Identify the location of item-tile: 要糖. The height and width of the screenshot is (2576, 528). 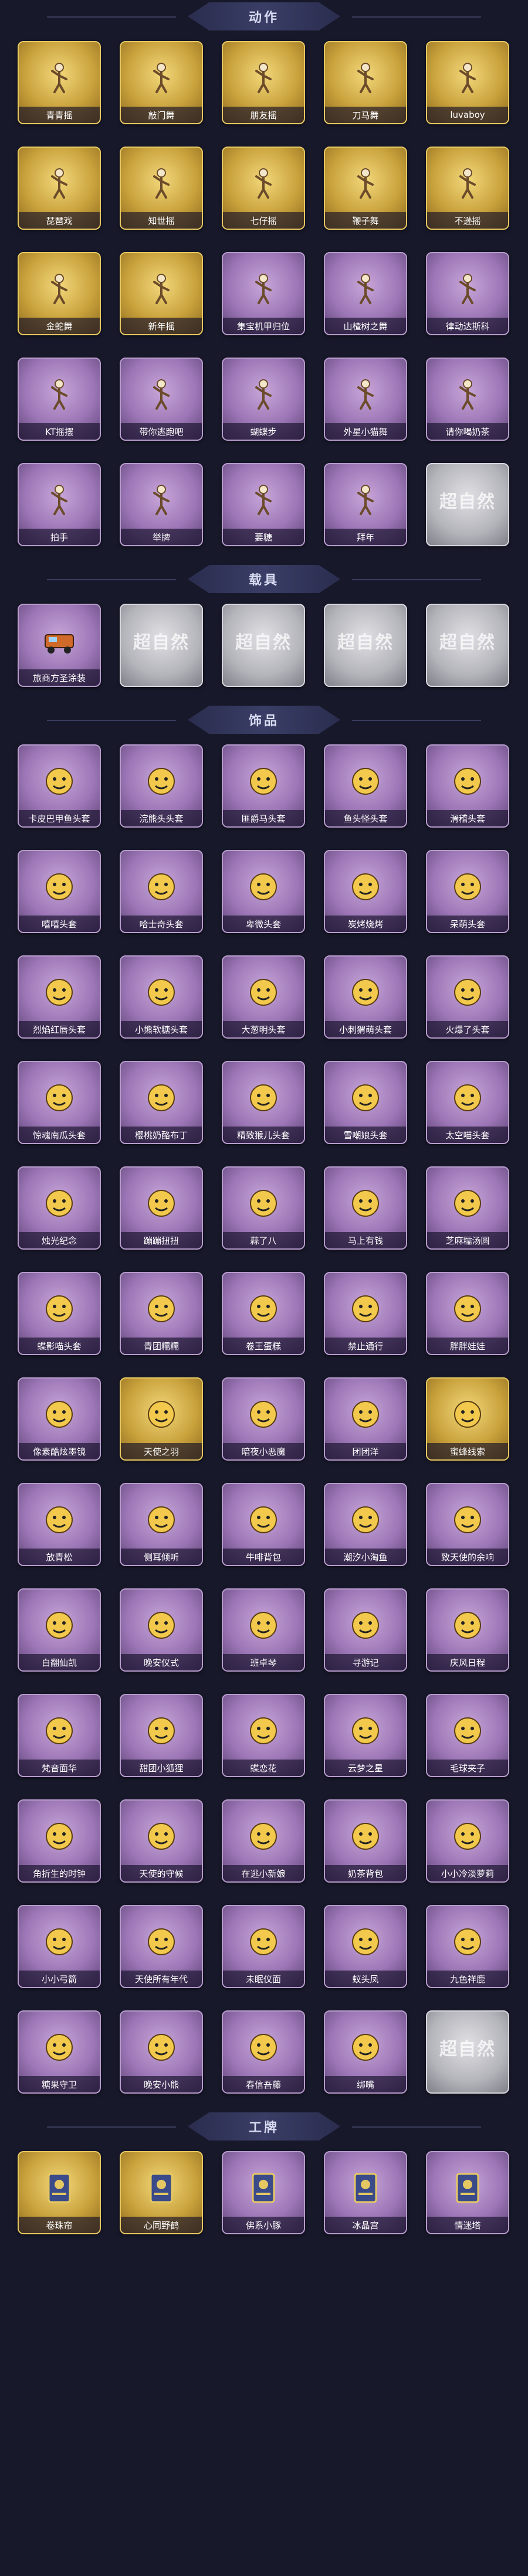
(263, 504).